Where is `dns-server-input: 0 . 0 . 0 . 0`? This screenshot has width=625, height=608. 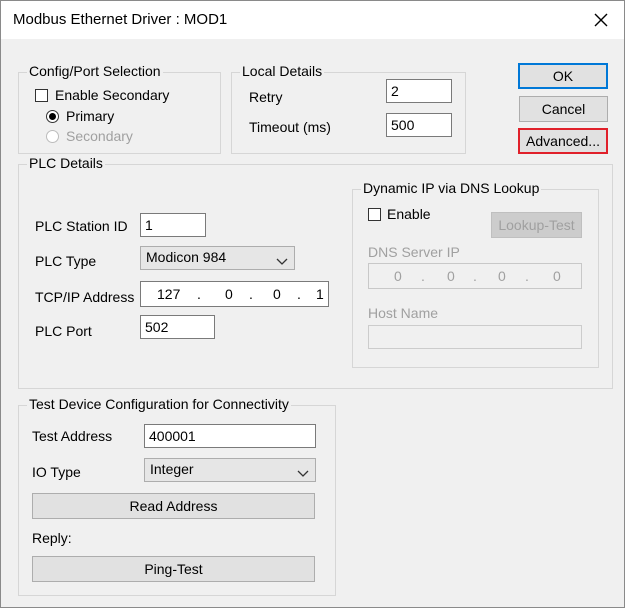 dns-server-input: 0 . 0 . 0 . 0 is located at coordinates (475, 276).